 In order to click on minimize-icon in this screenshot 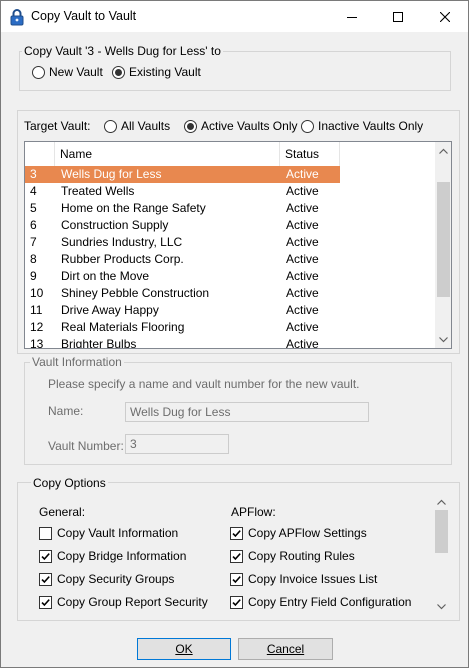, I will do `click(352, 17)`.